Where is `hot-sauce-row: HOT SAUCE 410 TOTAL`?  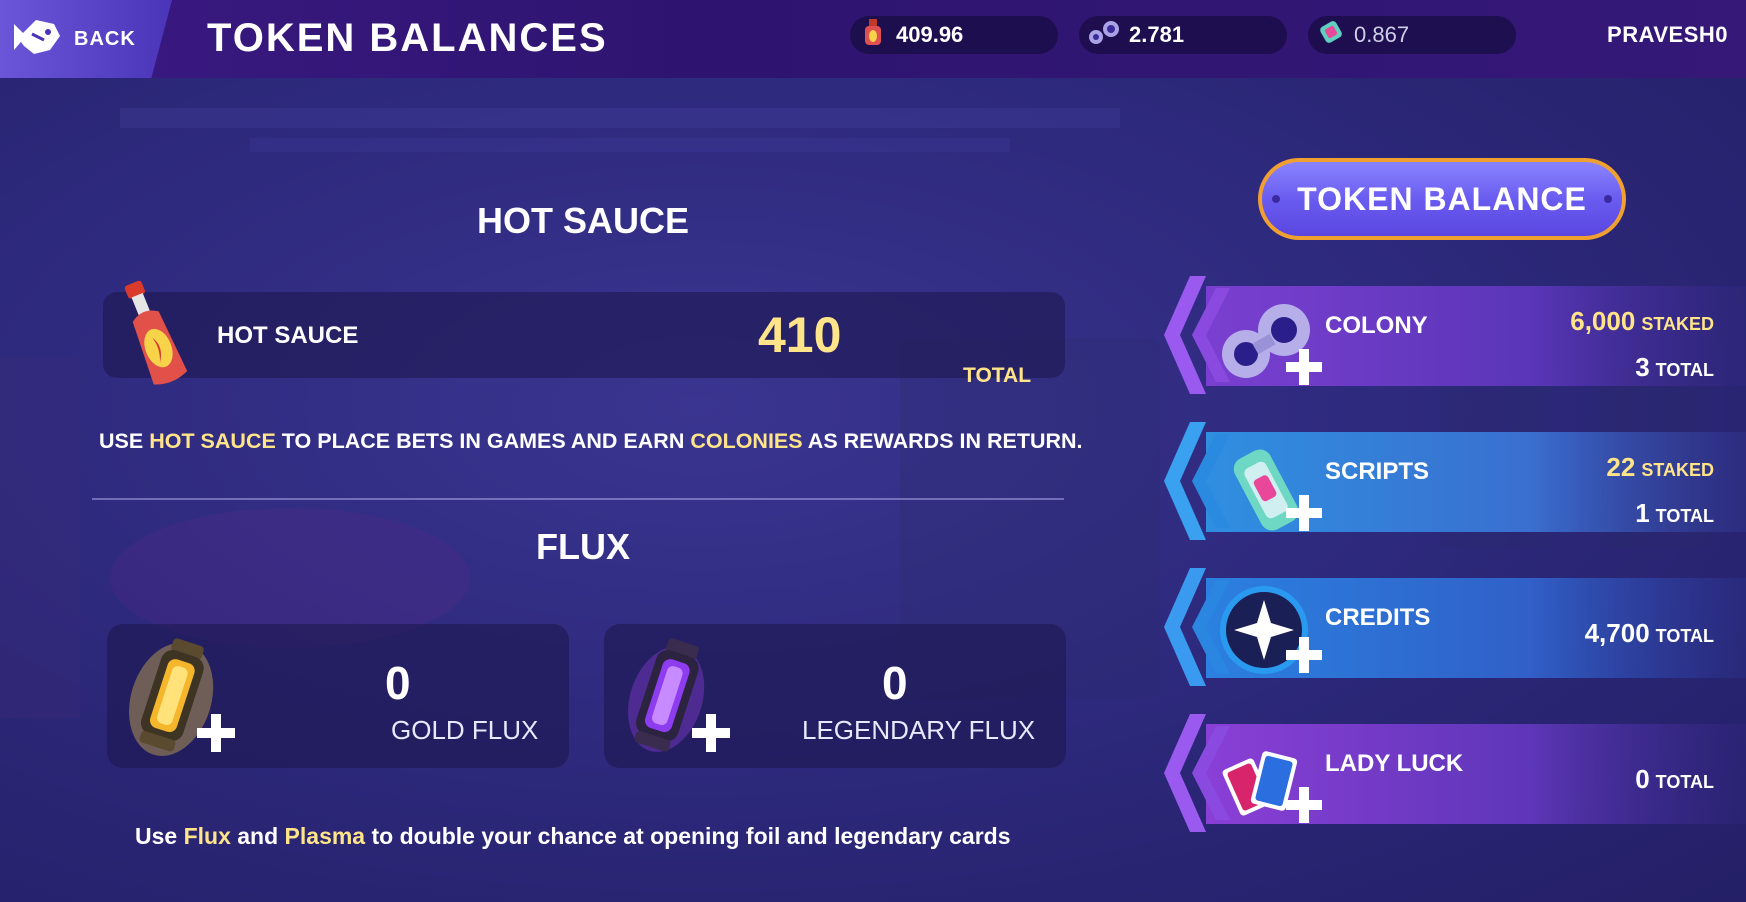 hot-sauce-row: HOT SAUCE 410 TOTAL is located at coordinates (584, 333).